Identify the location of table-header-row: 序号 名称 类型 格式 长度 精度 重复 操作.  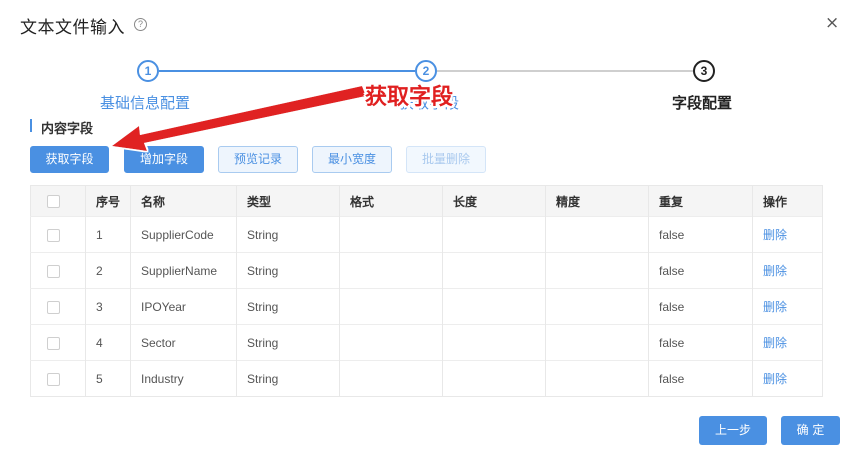
(426, 201).